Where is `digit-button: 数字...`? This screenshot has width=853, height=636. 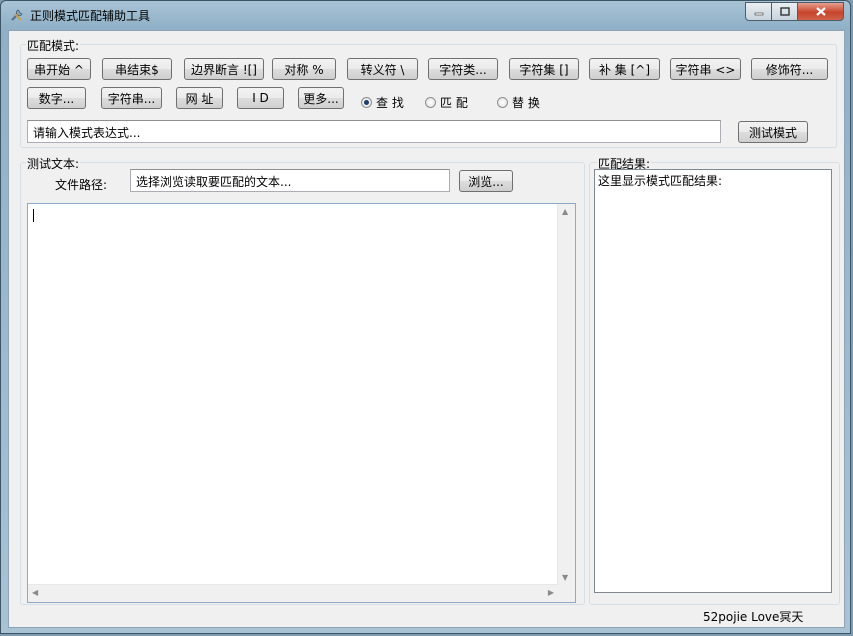 digit-button: 数字... is located at coordinates (56, 98).